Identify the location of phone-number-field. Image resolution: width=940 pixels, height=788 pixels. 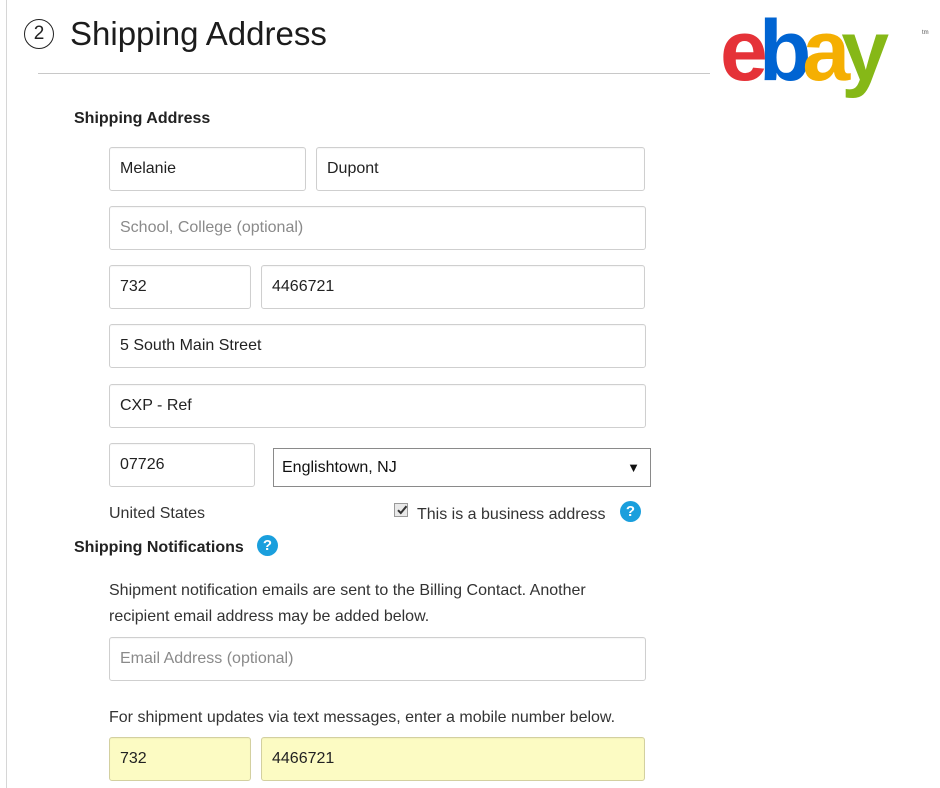
(453, 287).